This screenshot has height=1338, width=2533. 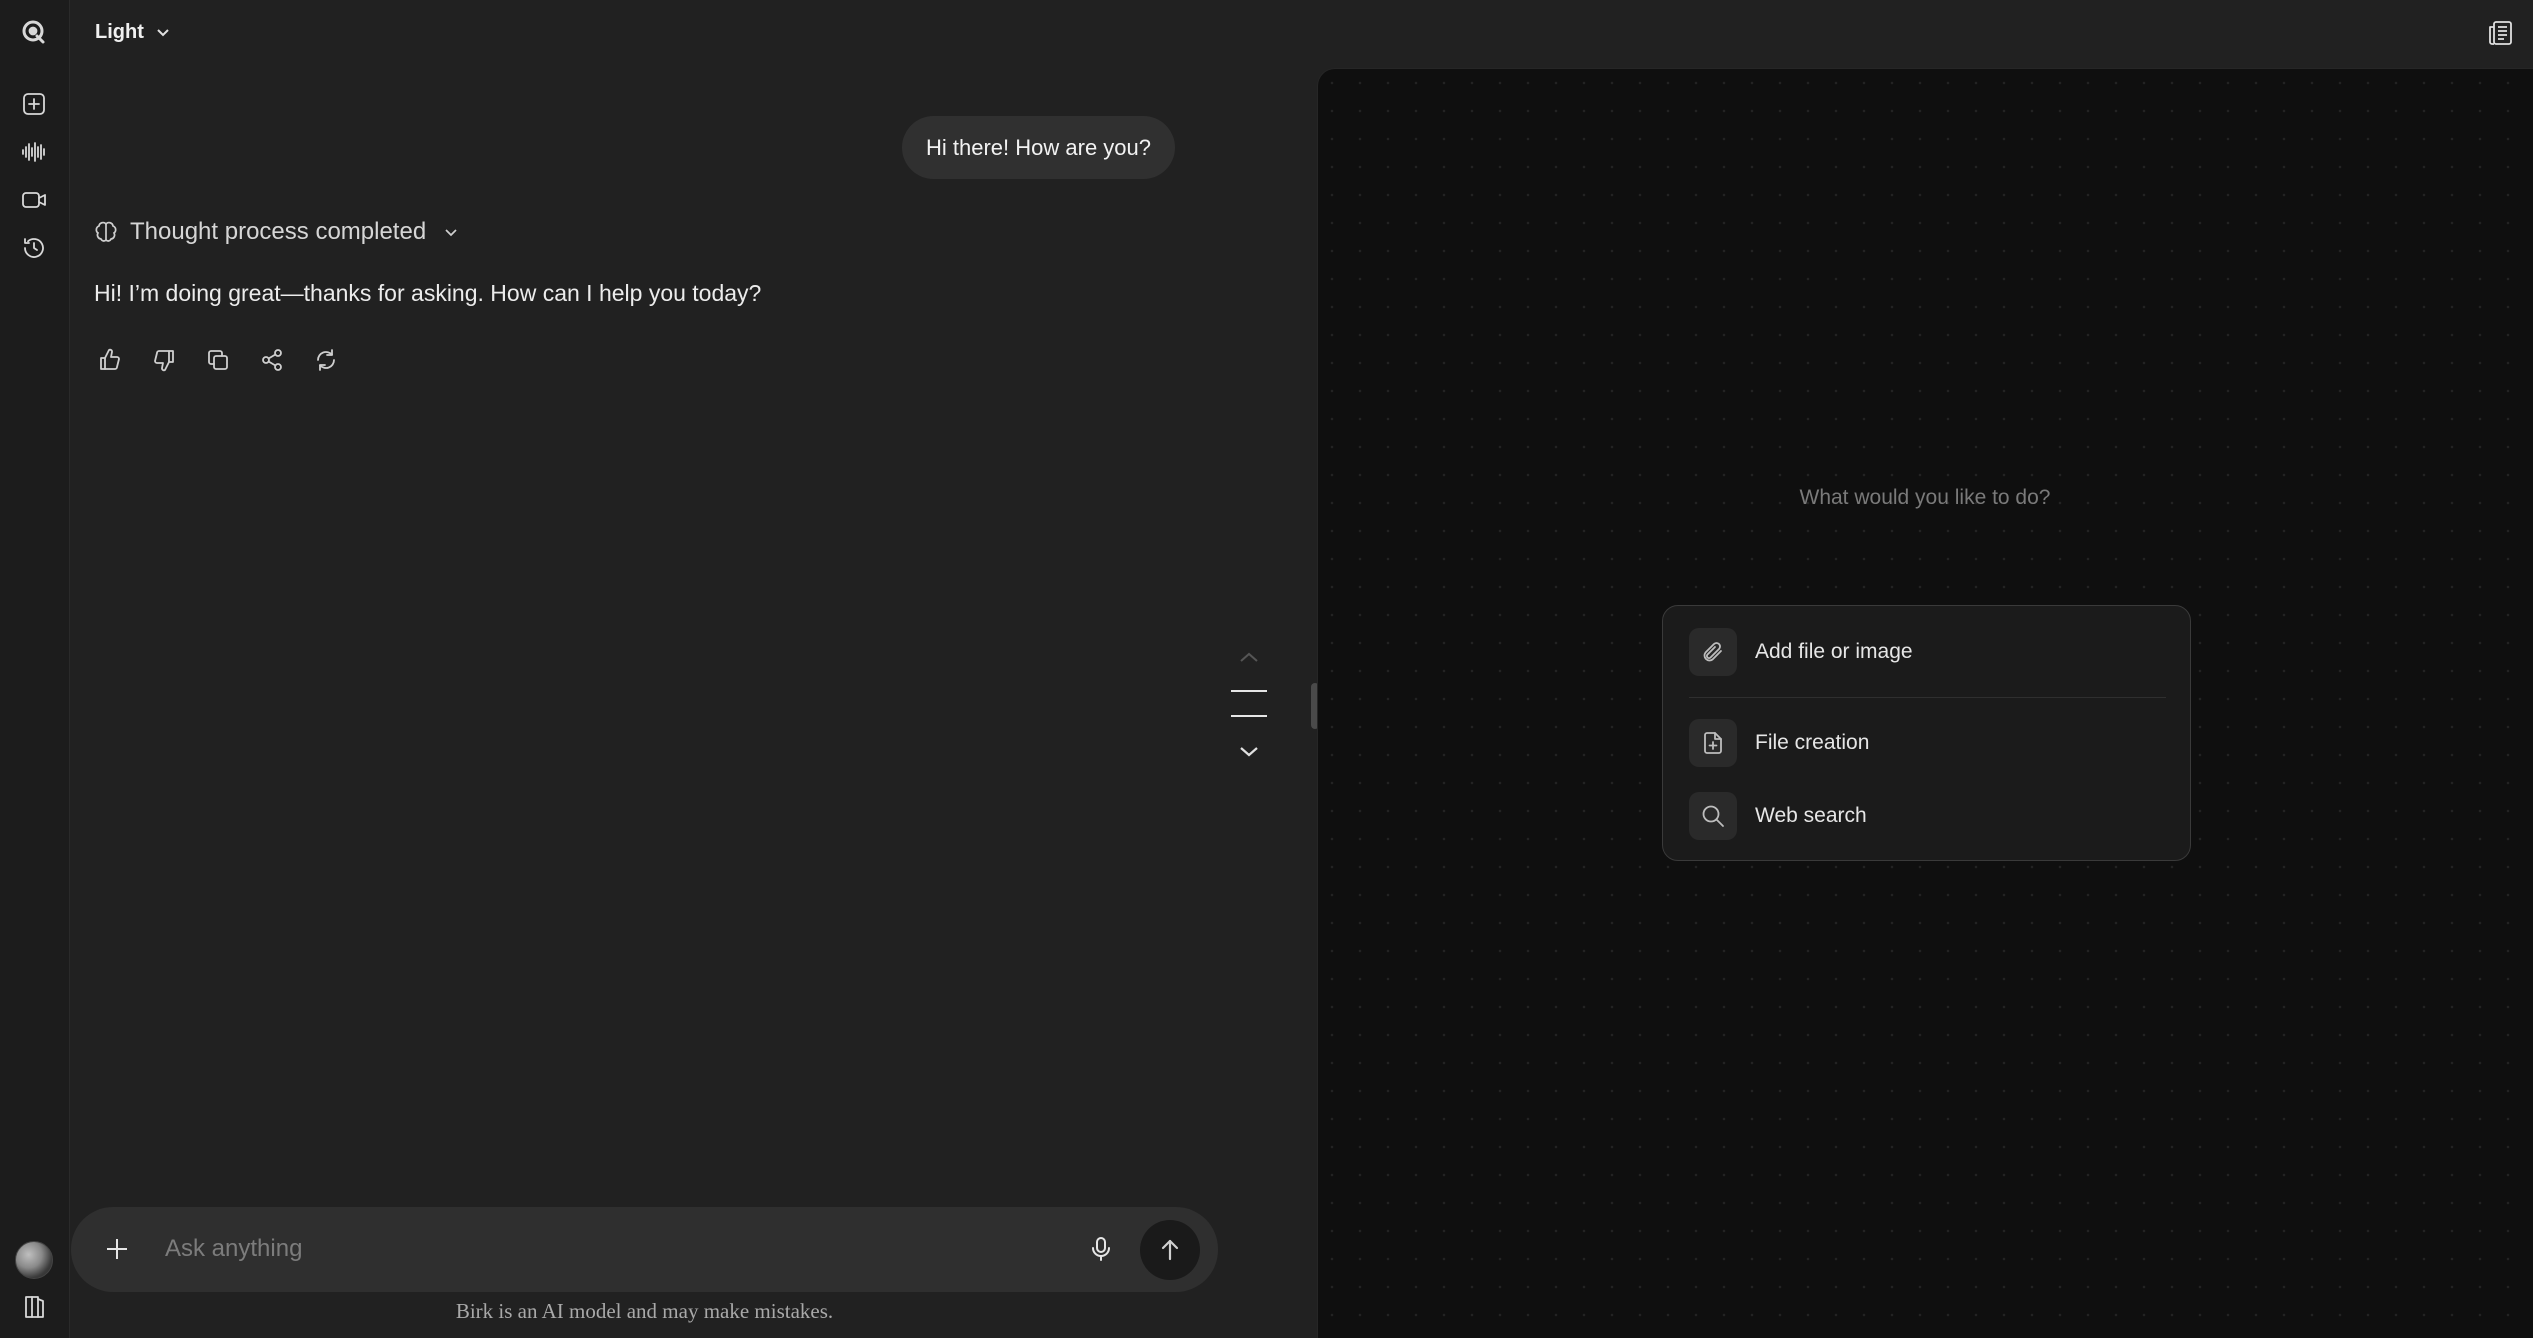 What do you see at coordinates (1713, 652) in the screenshot?
I see `paperclip-icon` at bounding box center [1713, 652].